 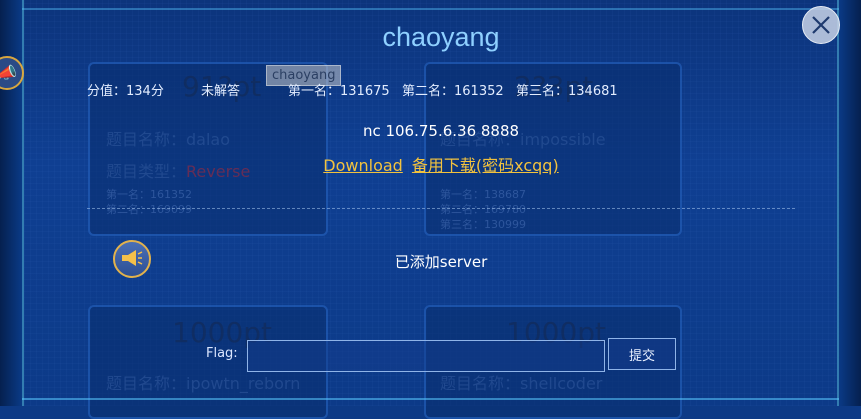 What do you see at coordinates (426, 356) in the screenshot?
I see `flag-input` at bounding box center [426, 356].